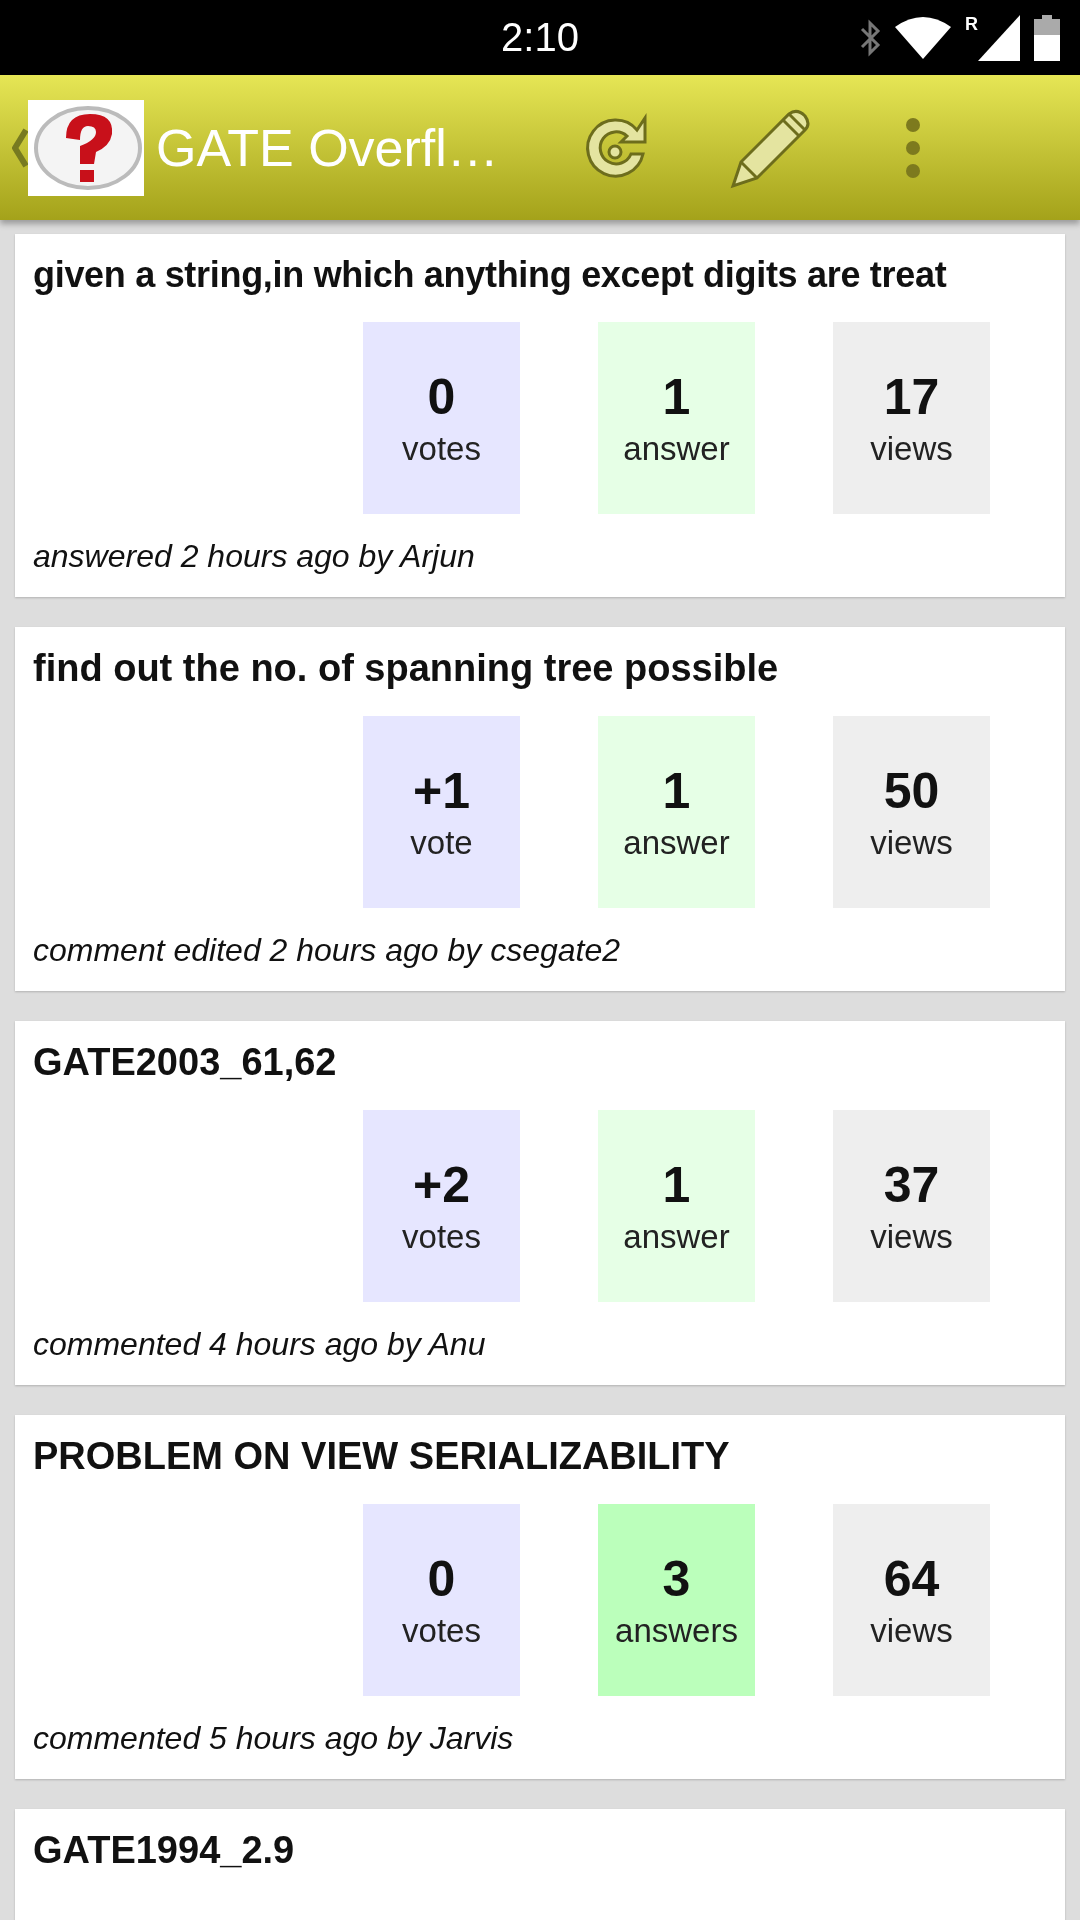 The height and width of the screenshot is (1920, 1080). Describe the element at coordinates (540, 1062) in the screenshot. I see `question-title: GATE2003_61,62` at that location.